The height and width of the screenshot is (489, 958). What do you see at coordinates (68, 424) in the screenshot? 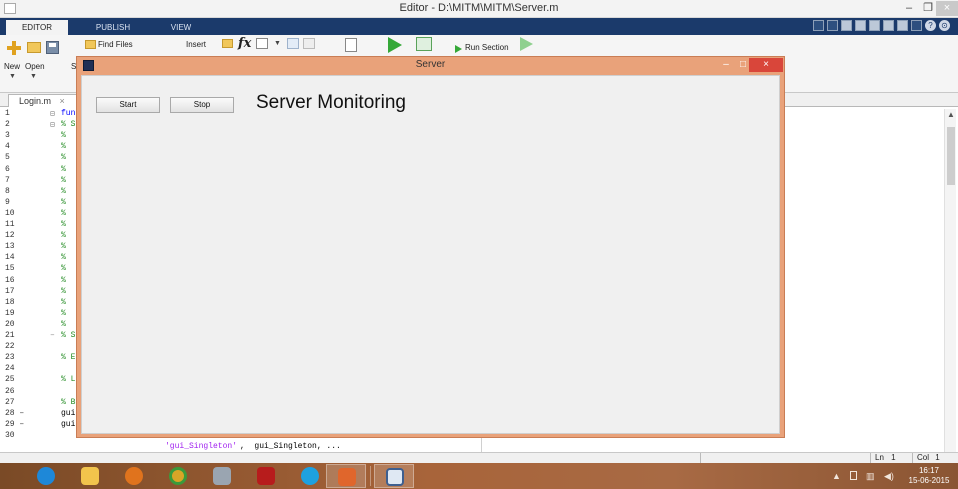
I see `code-line: gui` at bounding box center [68, 424].